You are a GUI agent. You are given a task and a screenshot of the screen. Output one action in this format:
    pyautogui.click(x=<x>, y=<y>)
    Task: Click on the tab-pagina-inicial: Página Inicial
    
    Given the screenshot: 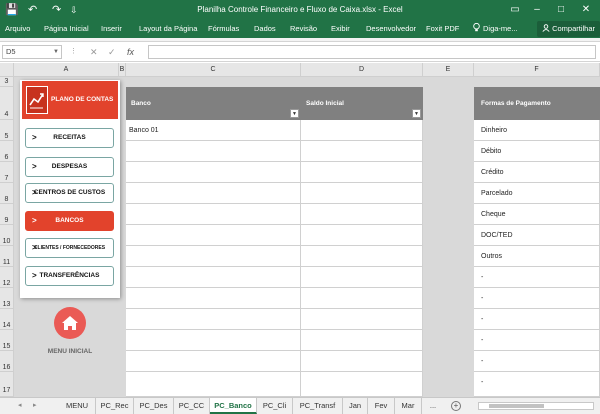 What is the action you would take?
    pyautogui.click(x=66, y=29)
    